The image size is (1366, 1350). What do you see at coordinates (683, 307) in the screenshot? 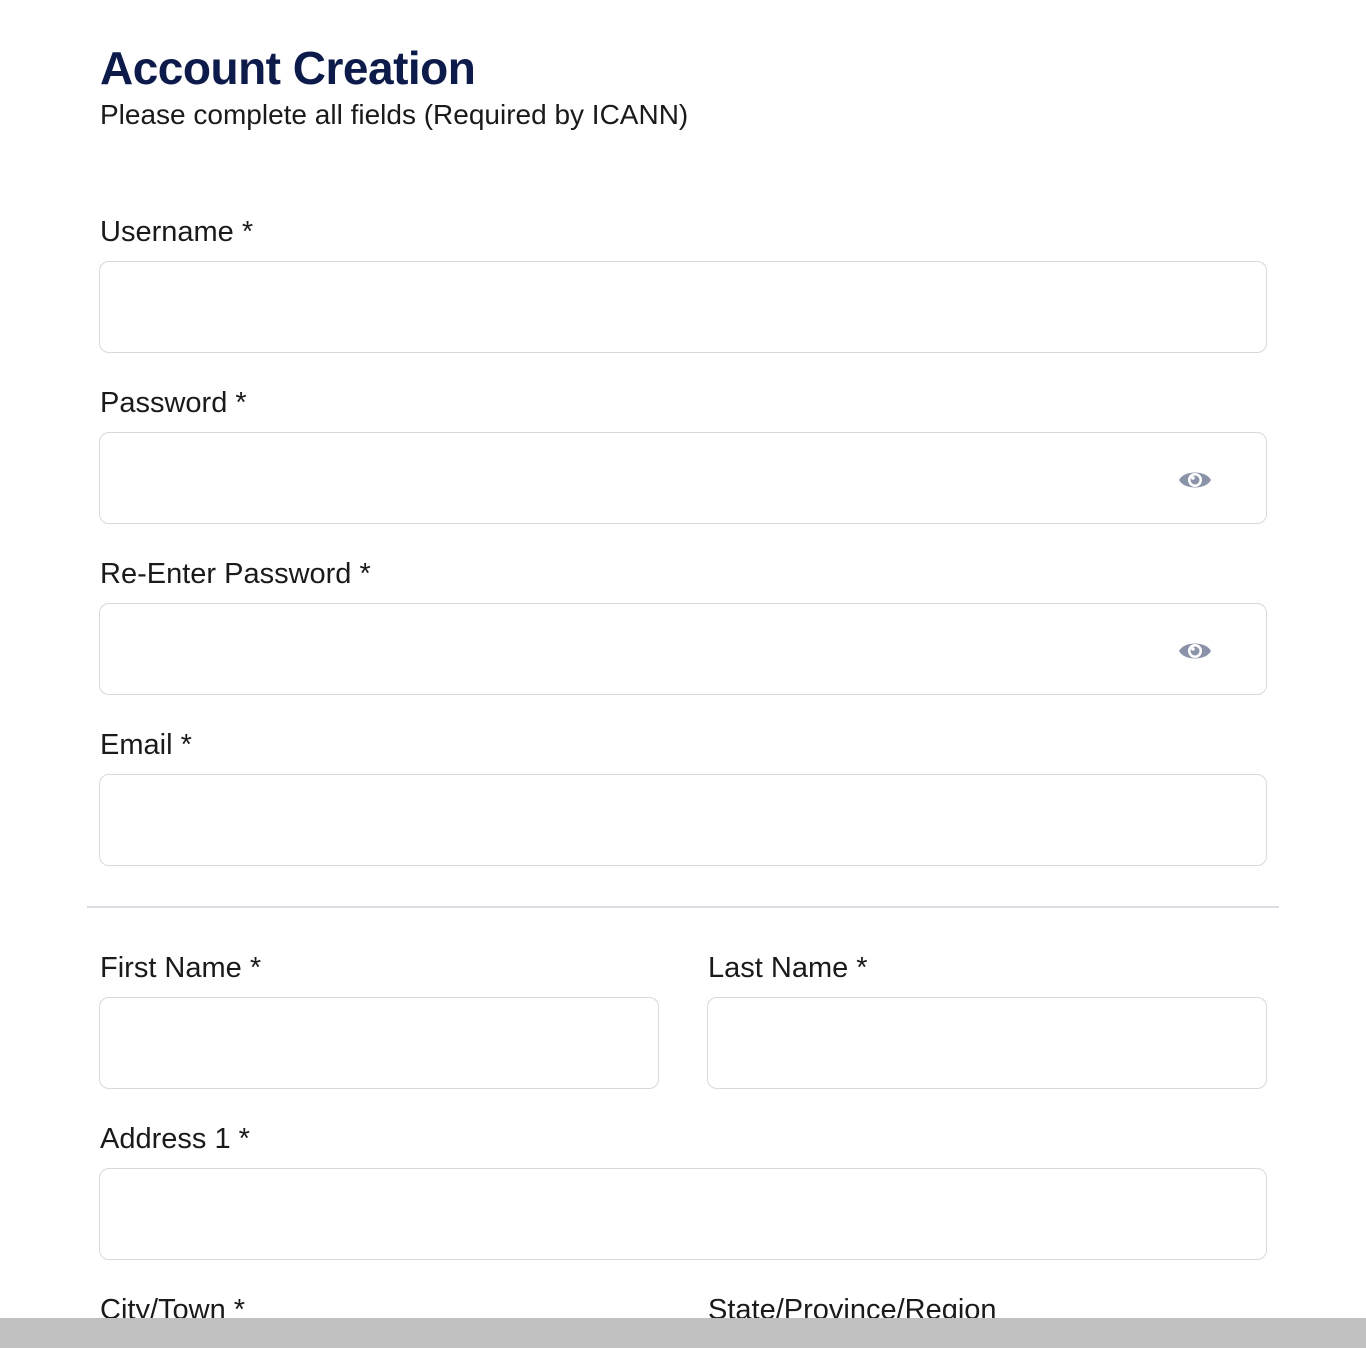
I see `username-input` at bounding box center [683, 307].